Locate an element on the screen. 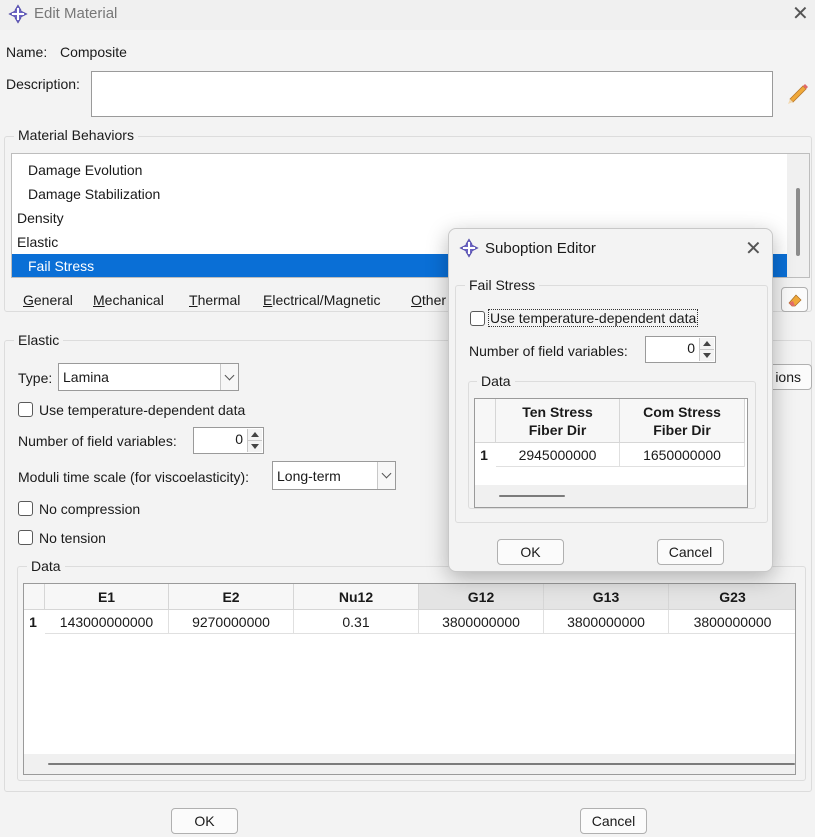  description-label: Description: is located at coordinates (43, 84).